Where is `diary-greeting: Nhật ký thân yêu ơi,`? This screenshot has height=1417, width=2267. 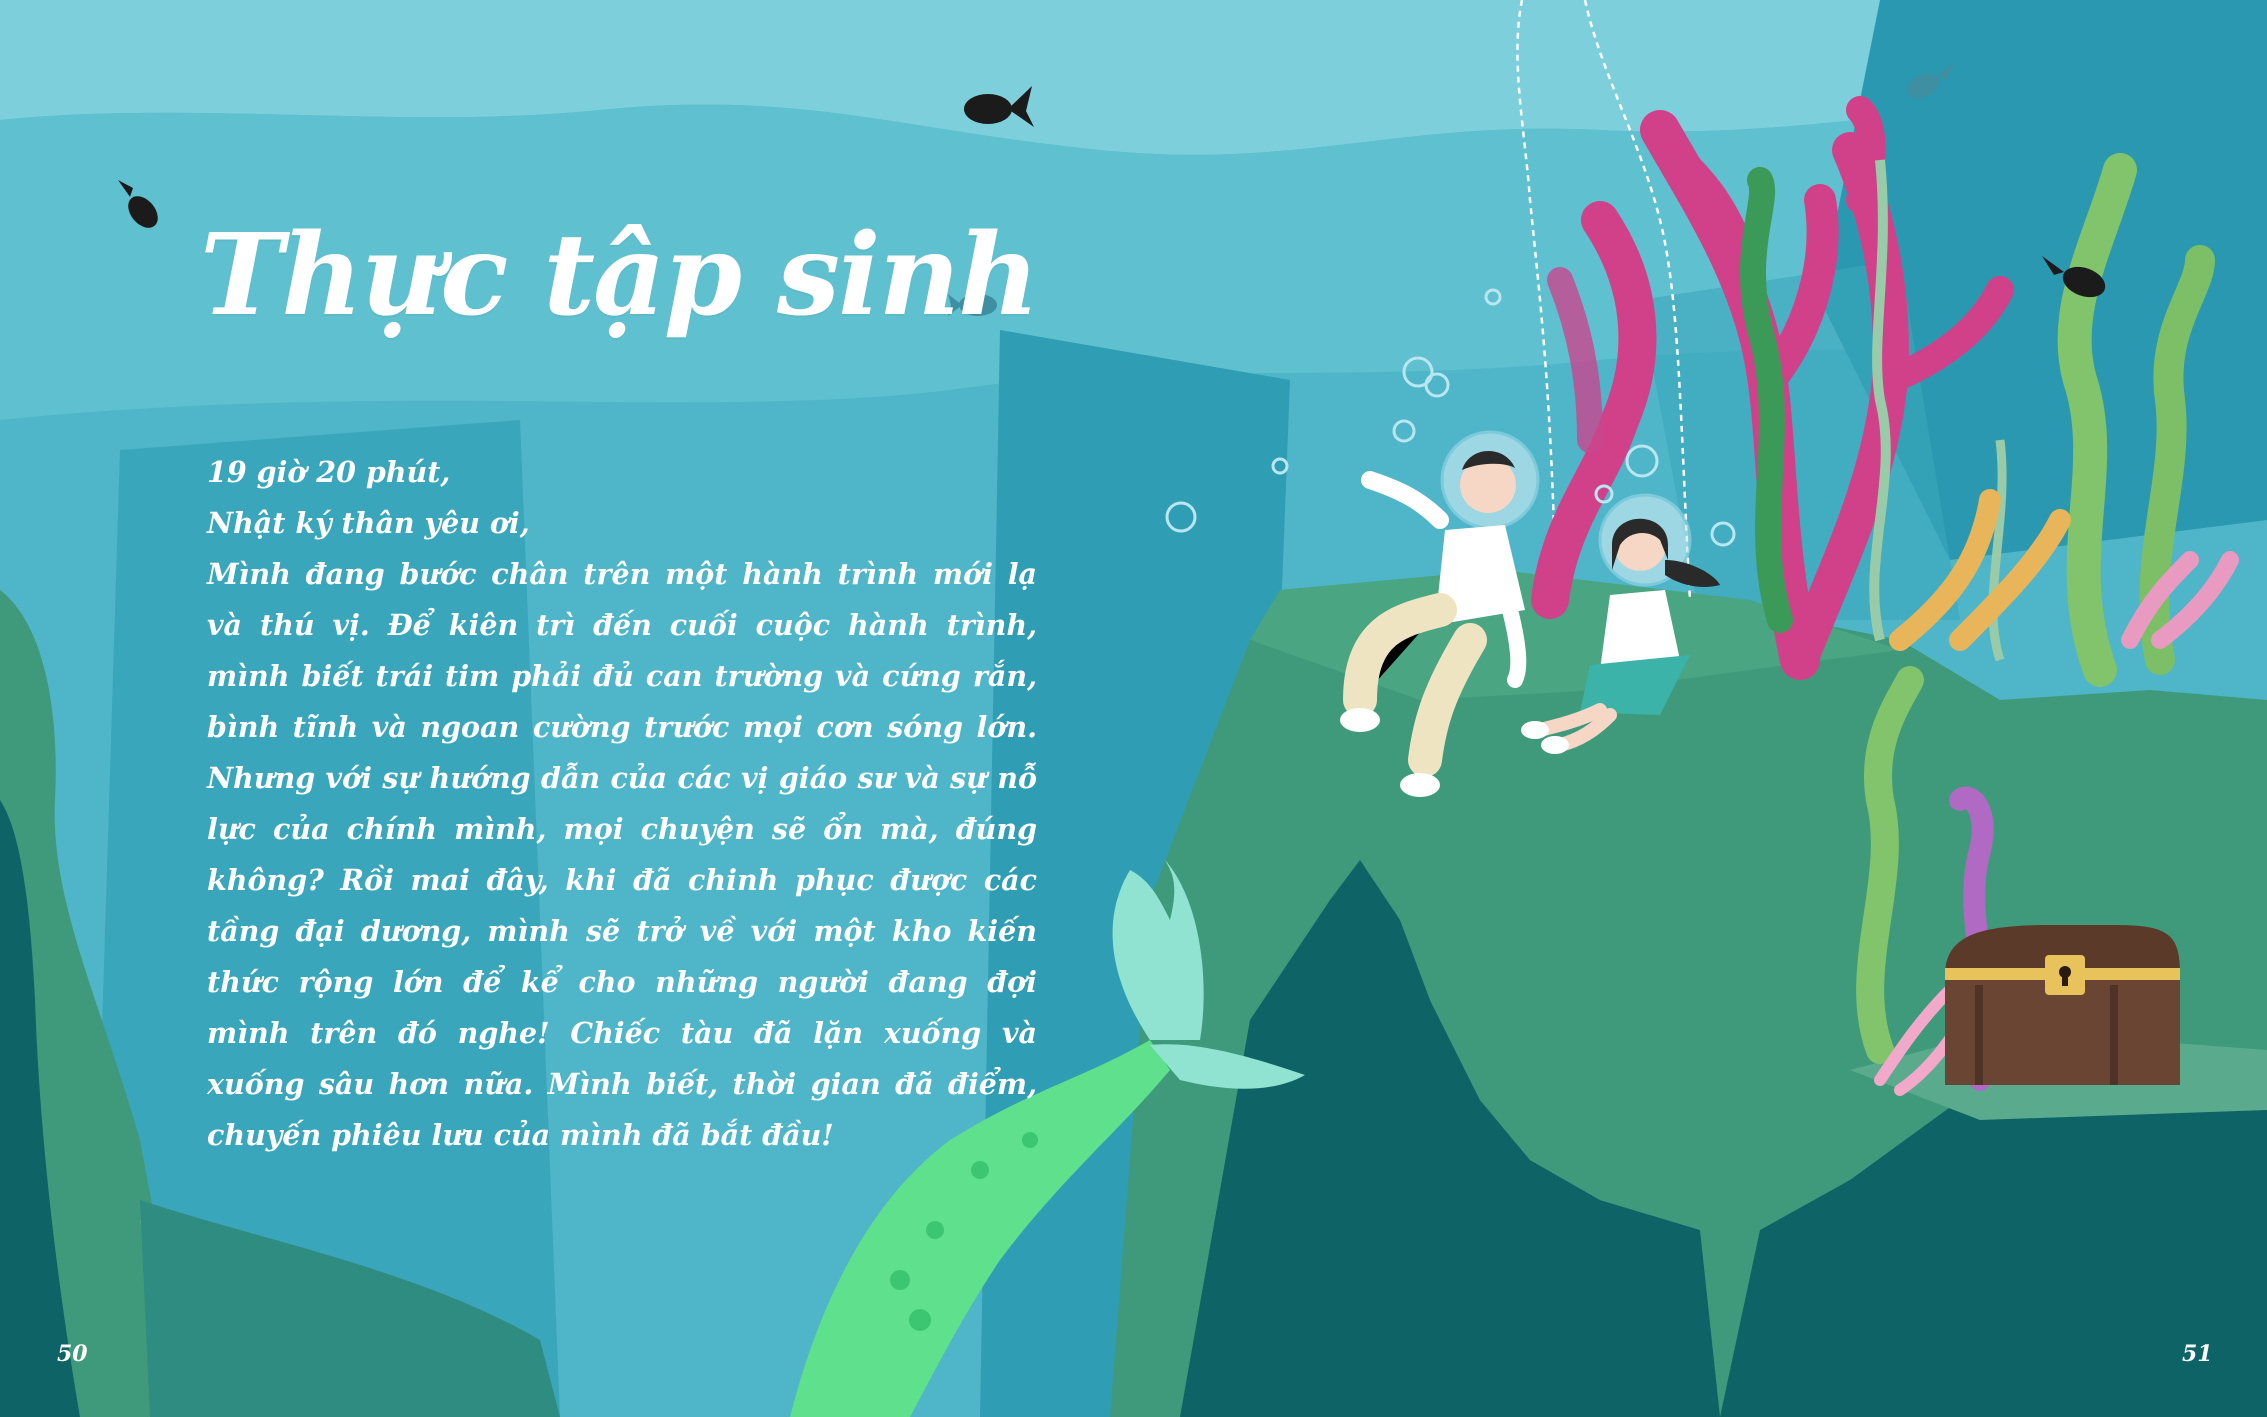
diary-greeting: Nhật ký thân yêu ơi, is located at coordinates (368, 523).